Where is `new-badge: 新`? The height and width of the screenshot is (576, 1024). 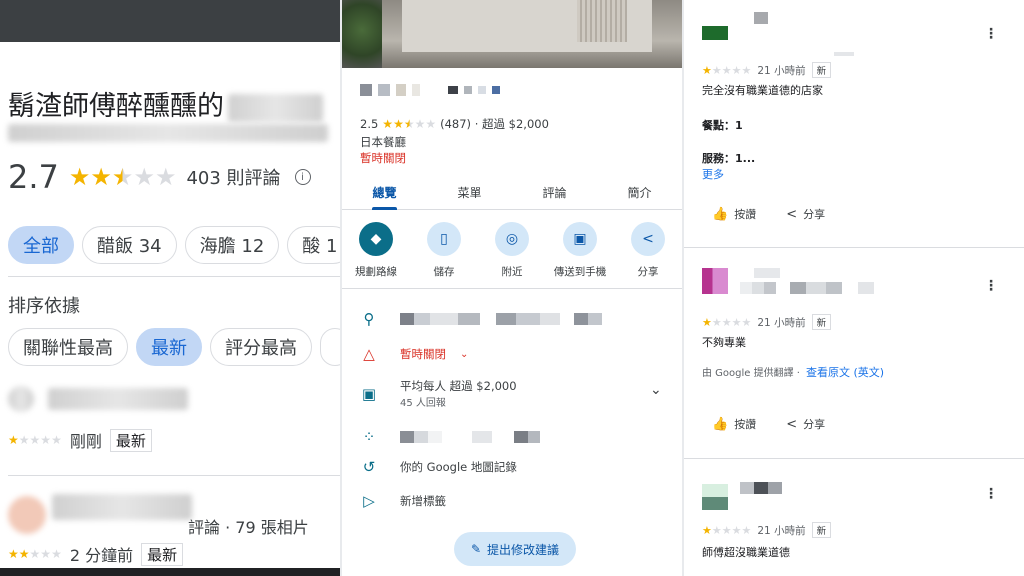
new-badge: 新 is located at coordinates (821, 70).